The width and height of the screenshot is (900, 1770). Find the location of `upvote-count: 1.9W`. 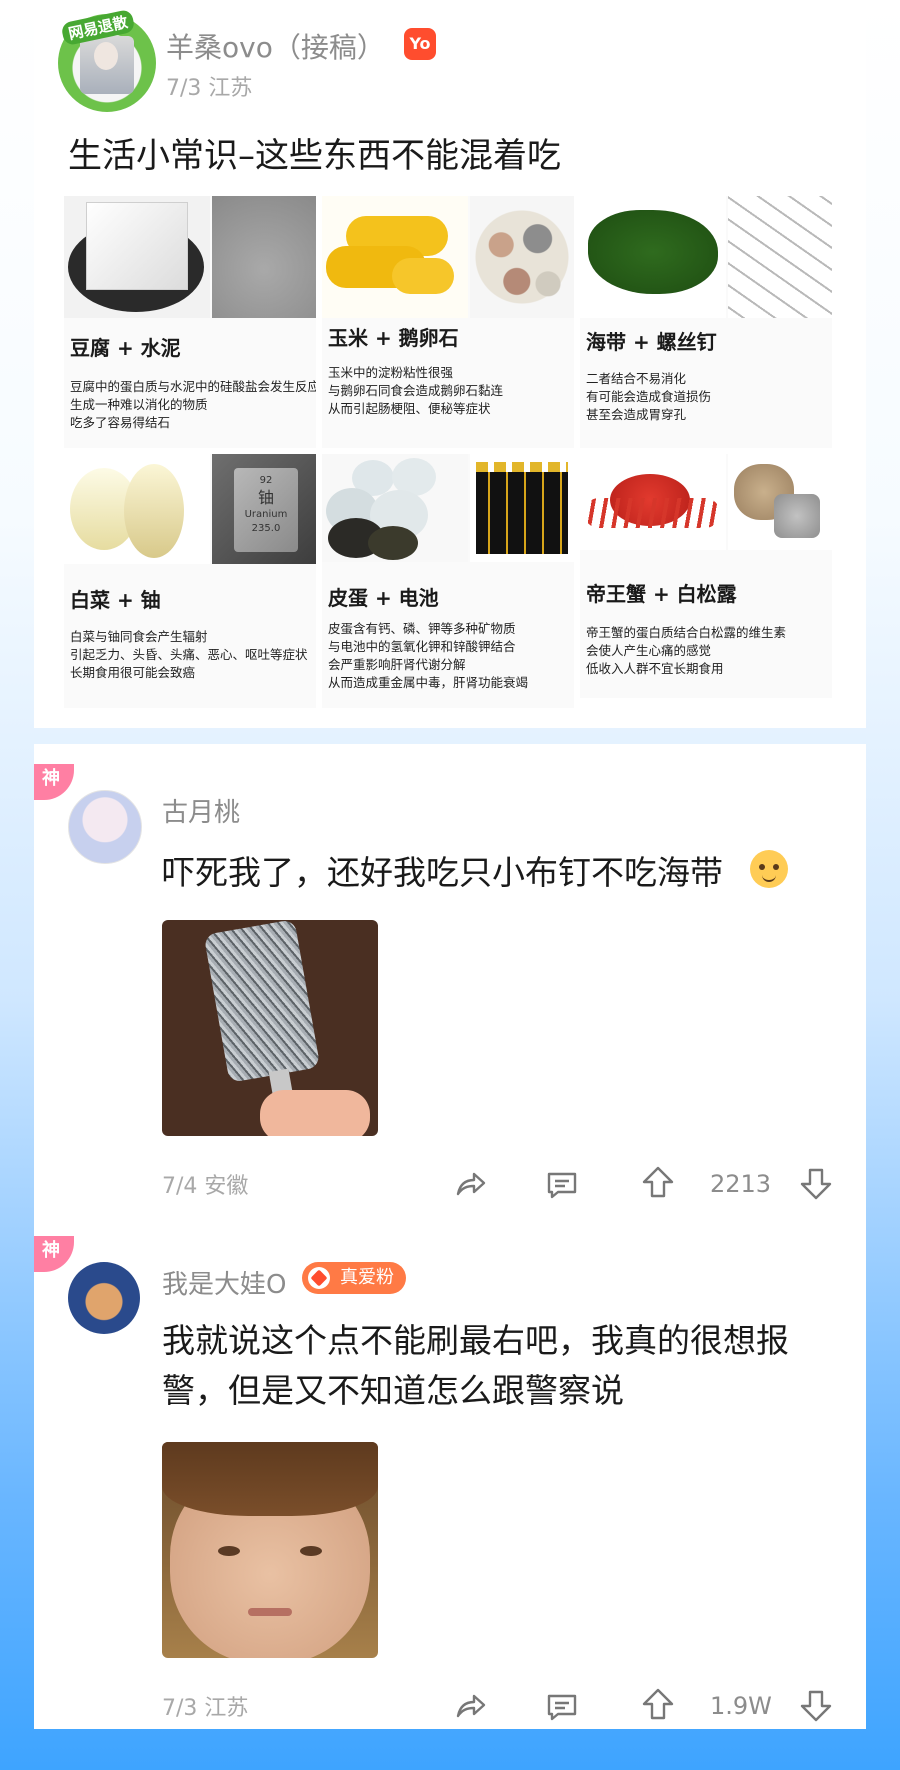

upvote-count: 1.9W is located at coordinates (741, 1706).